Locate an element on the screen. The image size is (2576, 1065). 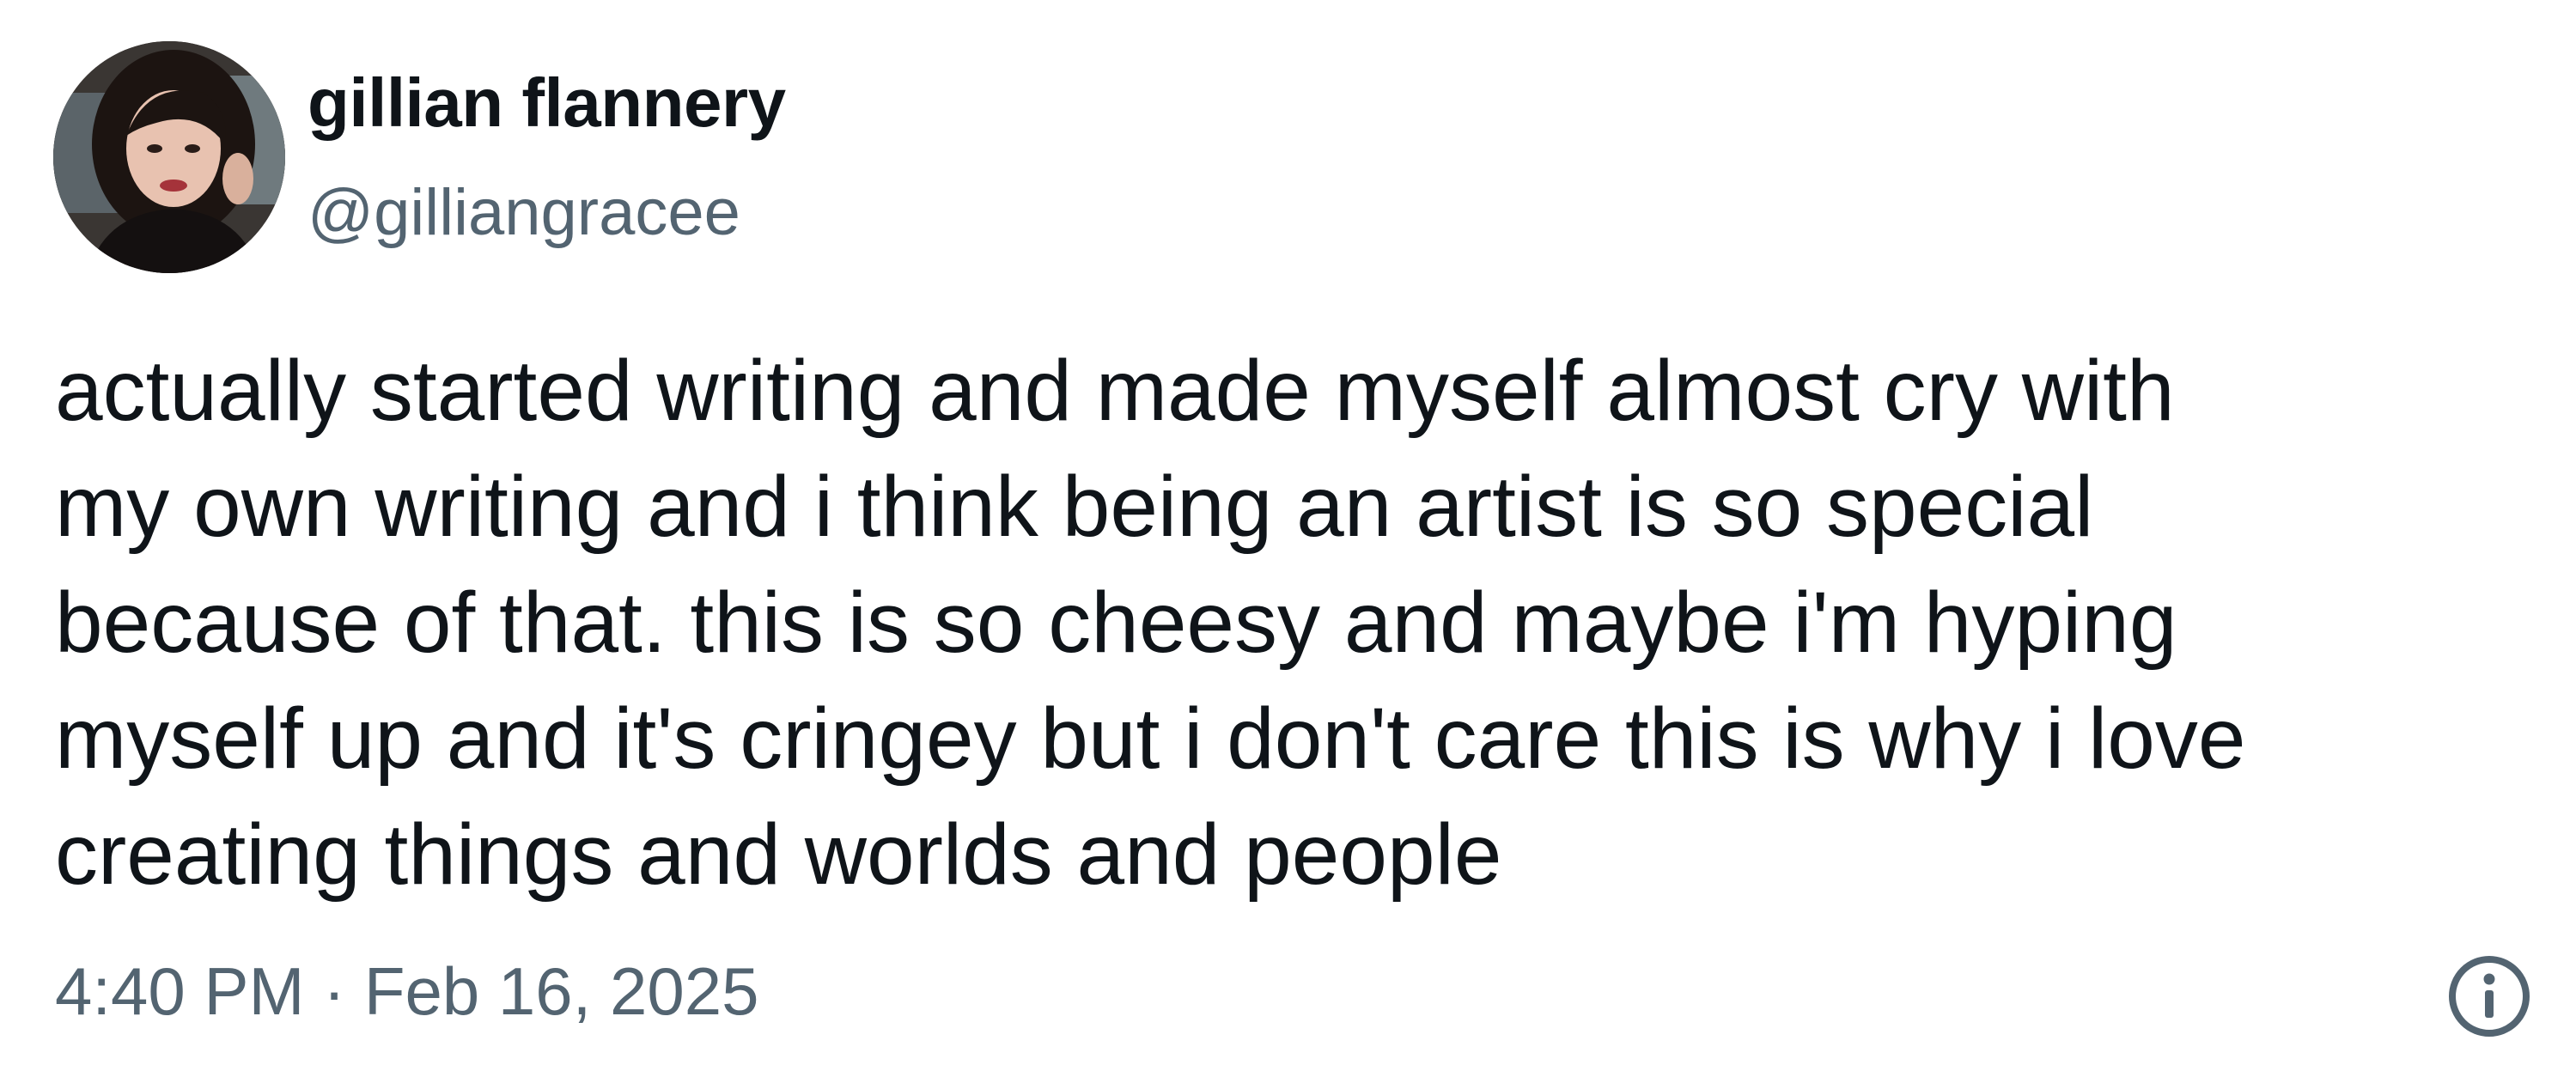
profile-photo-icon is located at coordinates (169, 157).